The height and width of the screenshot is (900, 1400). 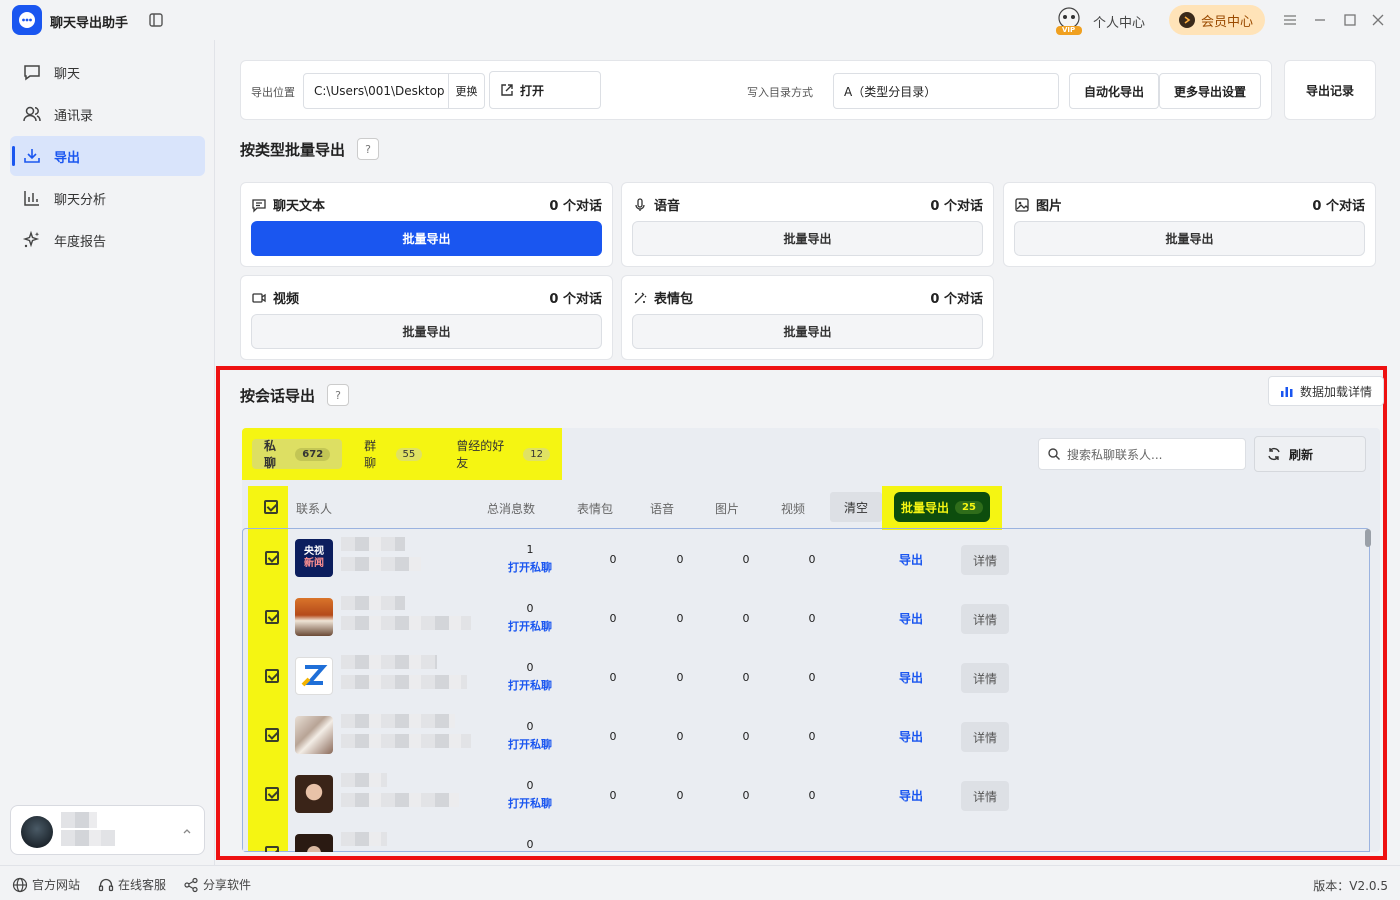 I want to click on share-software-link: 分享软件, so click(x=217, y=884).